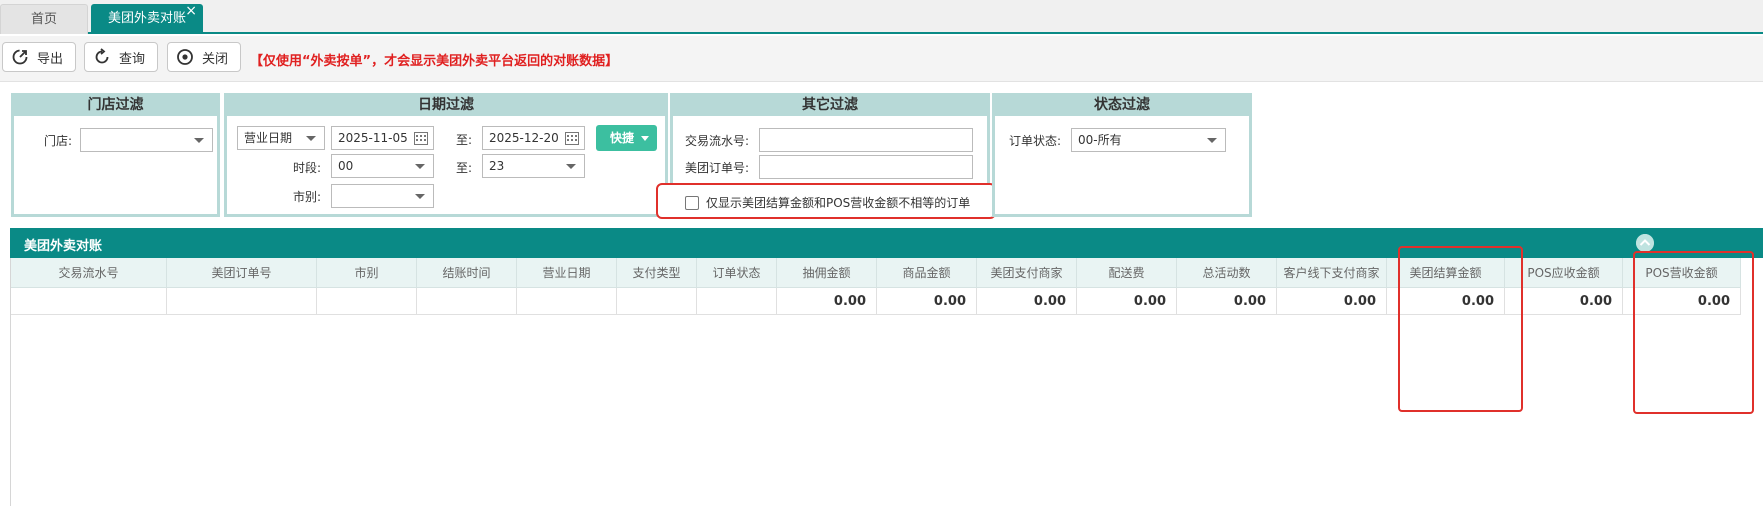  I want to click on column-header: 美团订单号, so click(242, 273).